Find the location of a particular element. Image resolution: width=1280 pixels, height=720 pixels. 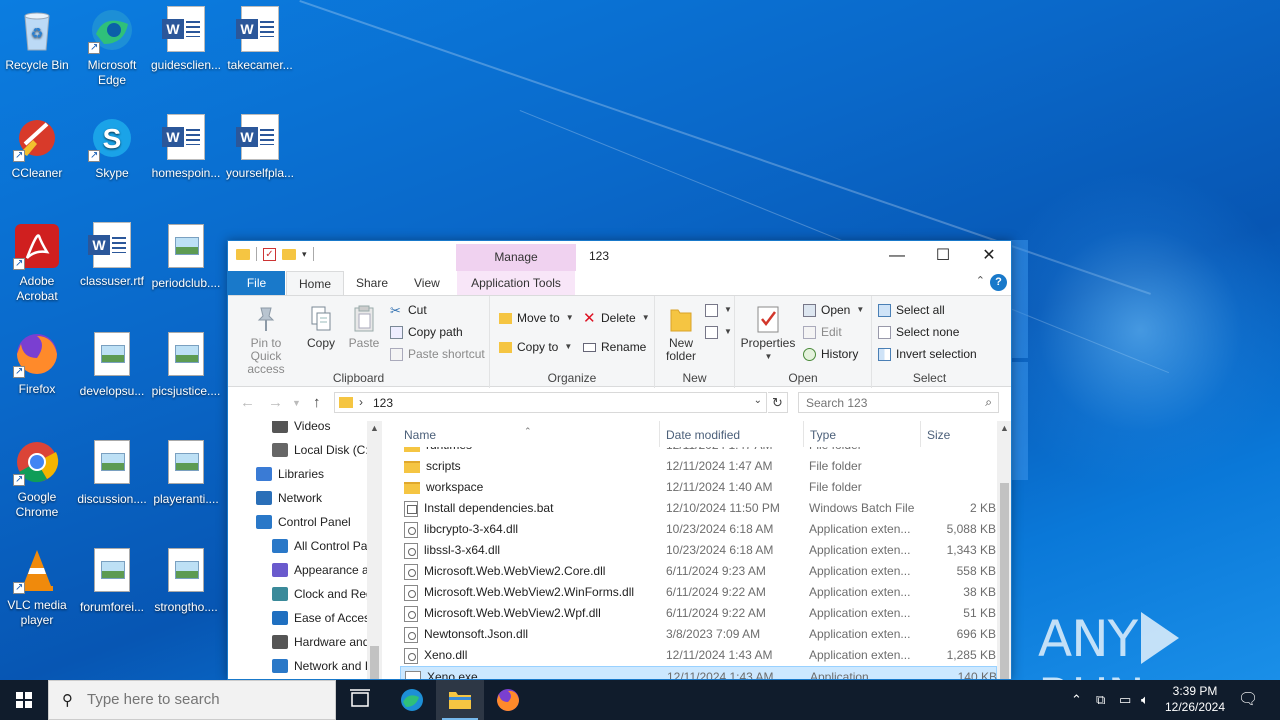

recent-locations-chevron-icon: ▼ is located at coordinates (296, 403).